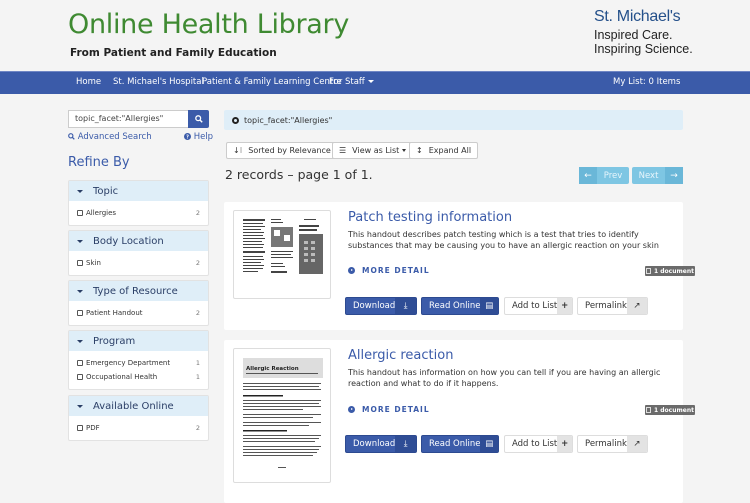 The image size is (750, 503). What do you see at coordinates (198, 119) in the screenshot?
I see `search-button` at bounding box center [198, 119].